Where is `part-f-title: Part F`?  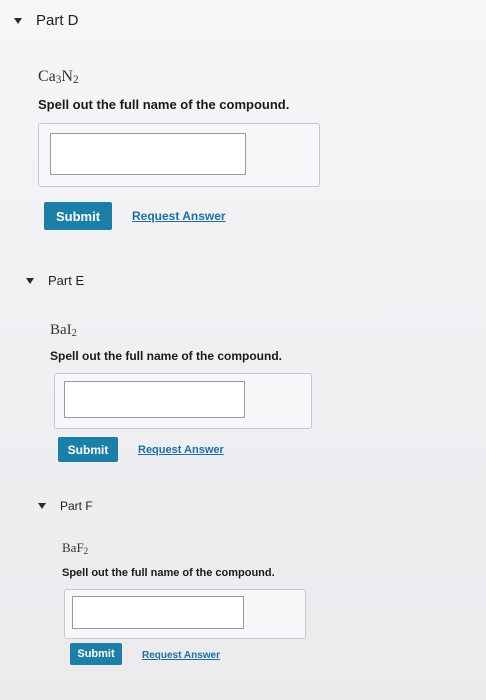 part-f-title: Part F is located at coordinates (76, 506).